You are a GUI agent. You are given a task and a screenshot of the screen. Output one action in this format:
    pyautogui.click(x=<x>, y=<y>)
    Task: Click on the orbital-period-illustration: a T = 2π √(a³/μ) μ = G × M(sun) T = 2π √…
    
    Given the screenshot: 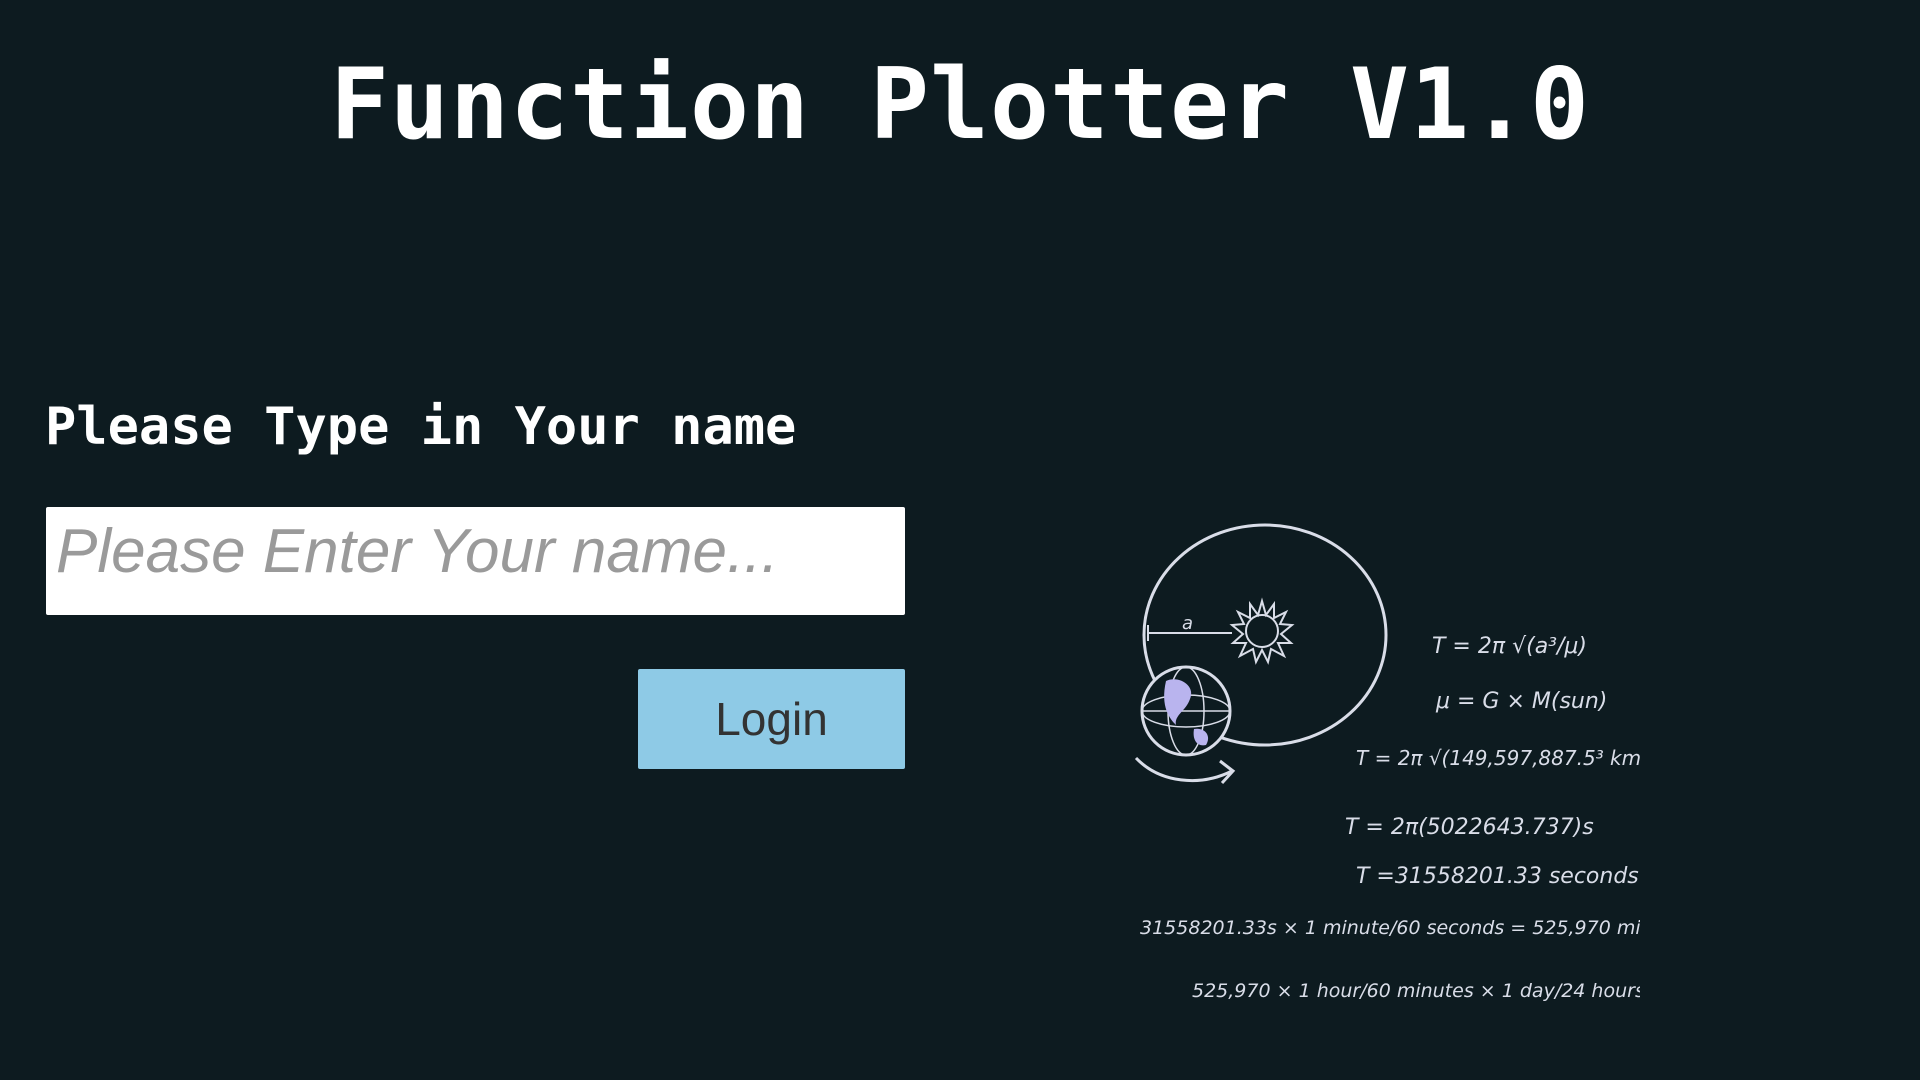 What is the action you would take?
    pyautogui.click(x=1380, y=765)
    